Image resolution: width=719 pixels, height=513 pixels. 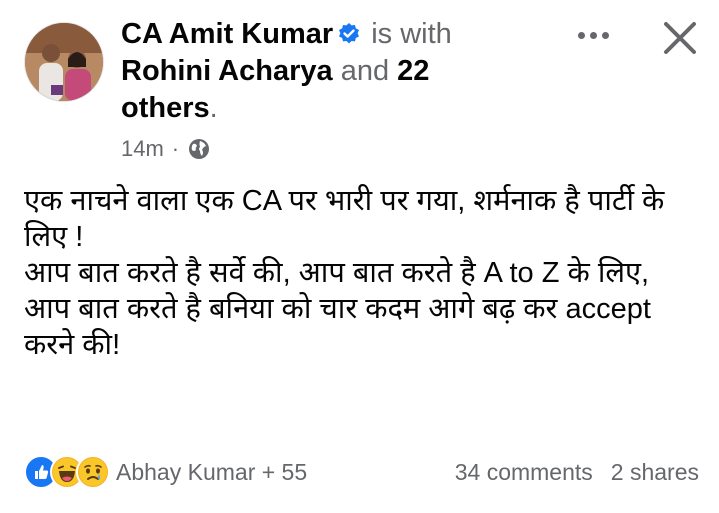 What do you see at coordinates (361, 472) in the screenshot?
I see `post-footer: Abhay Kumar + 55 34 comments 2 shares` at bounding box center [361, 472].